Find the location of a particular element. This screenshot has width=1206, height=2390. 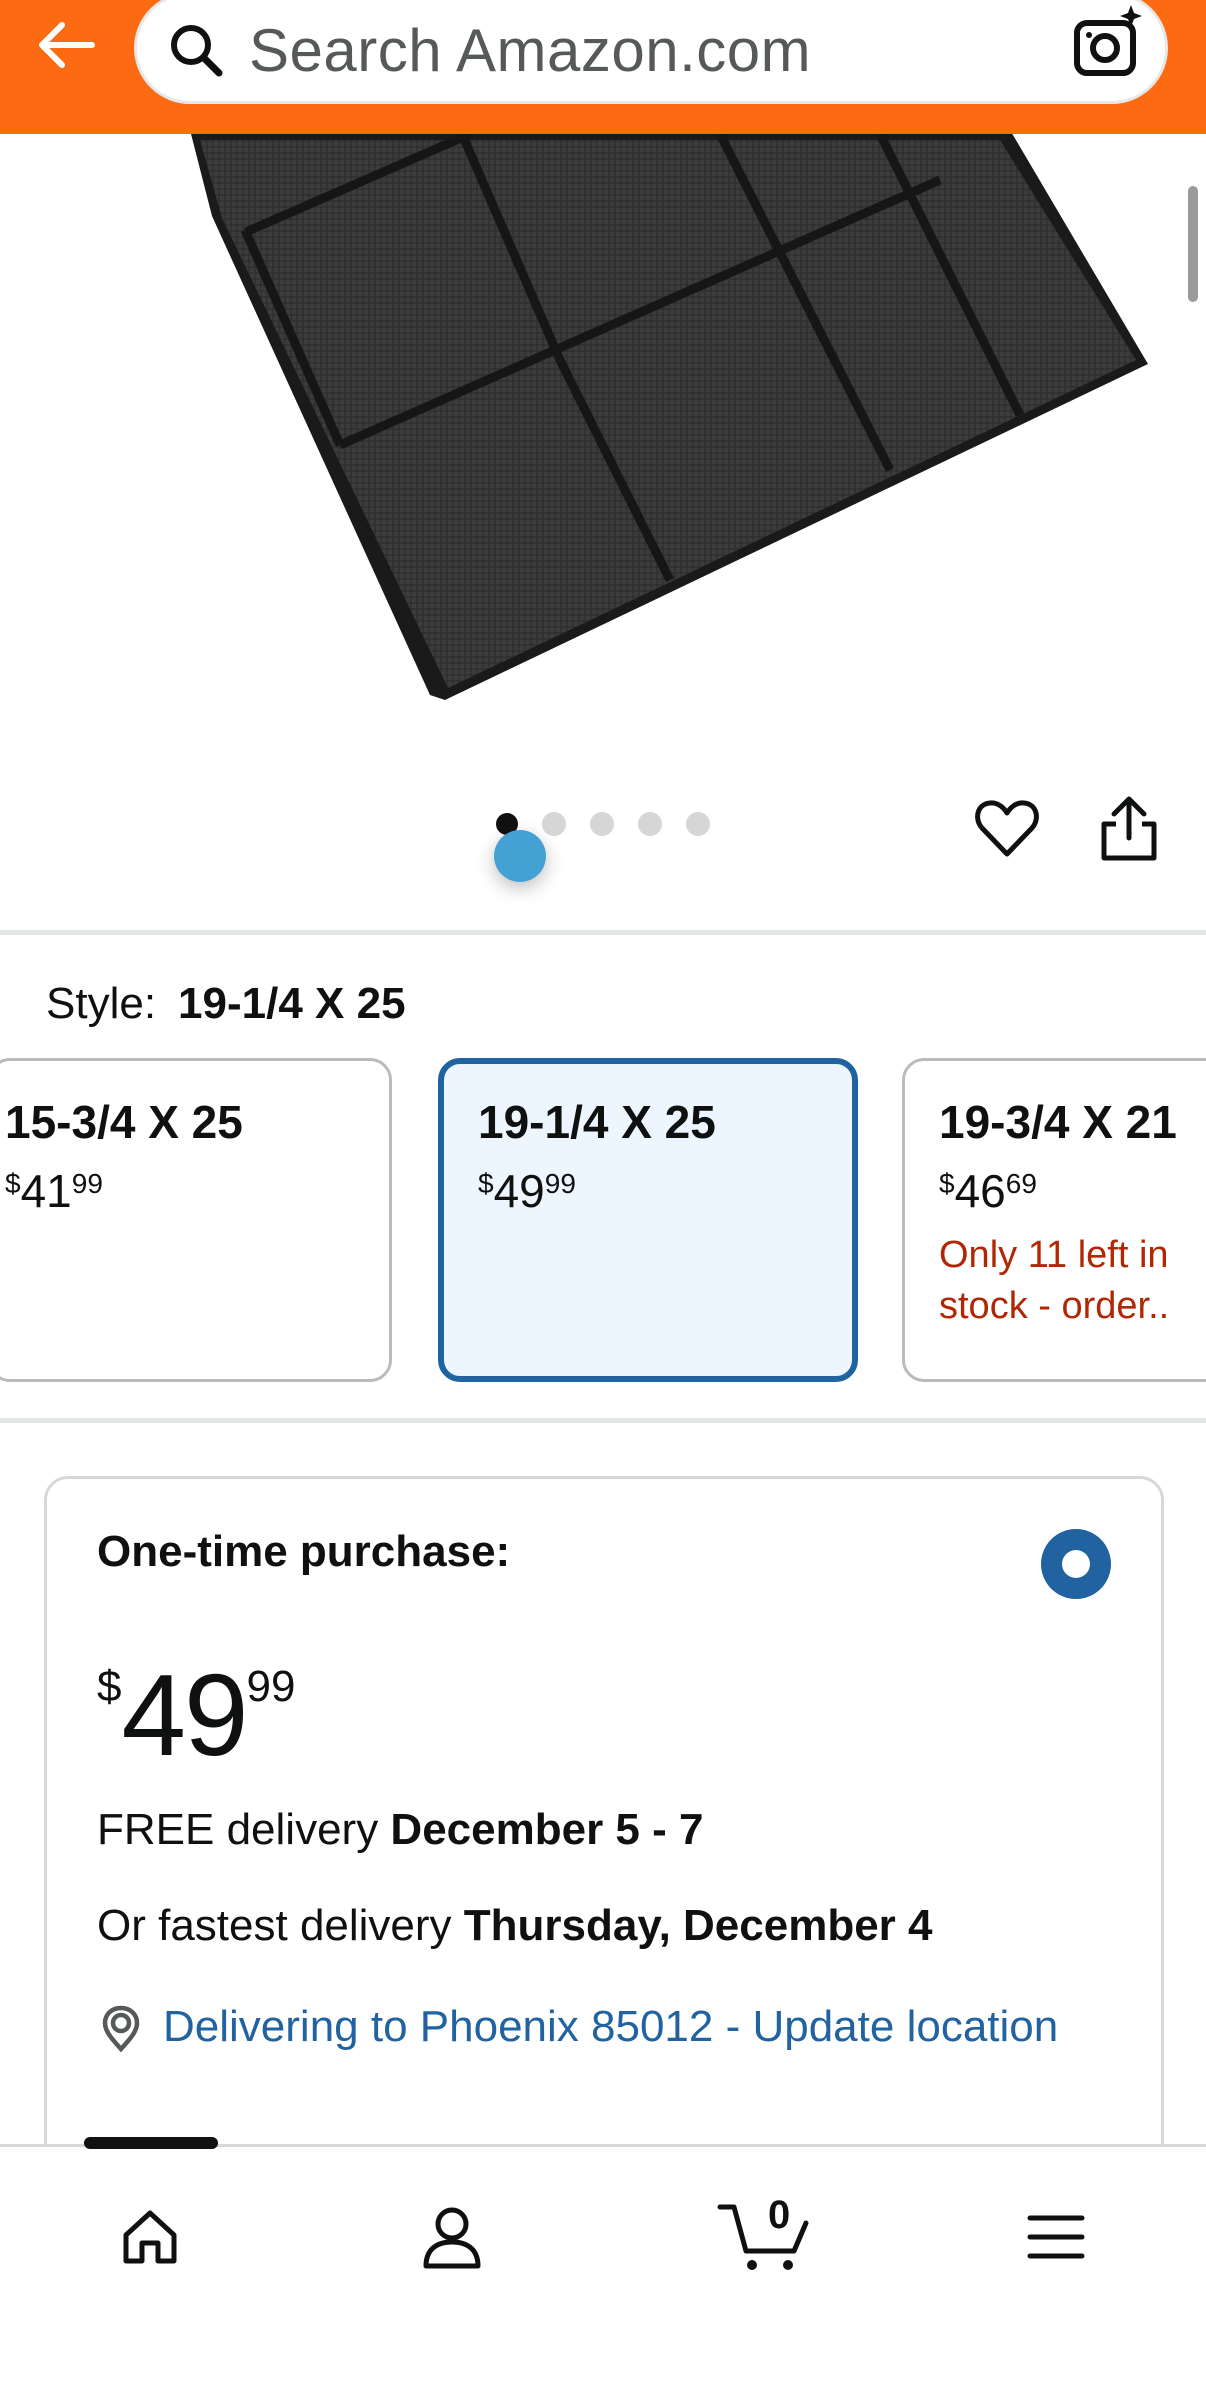

back-button is located at coordinates (65, 45).